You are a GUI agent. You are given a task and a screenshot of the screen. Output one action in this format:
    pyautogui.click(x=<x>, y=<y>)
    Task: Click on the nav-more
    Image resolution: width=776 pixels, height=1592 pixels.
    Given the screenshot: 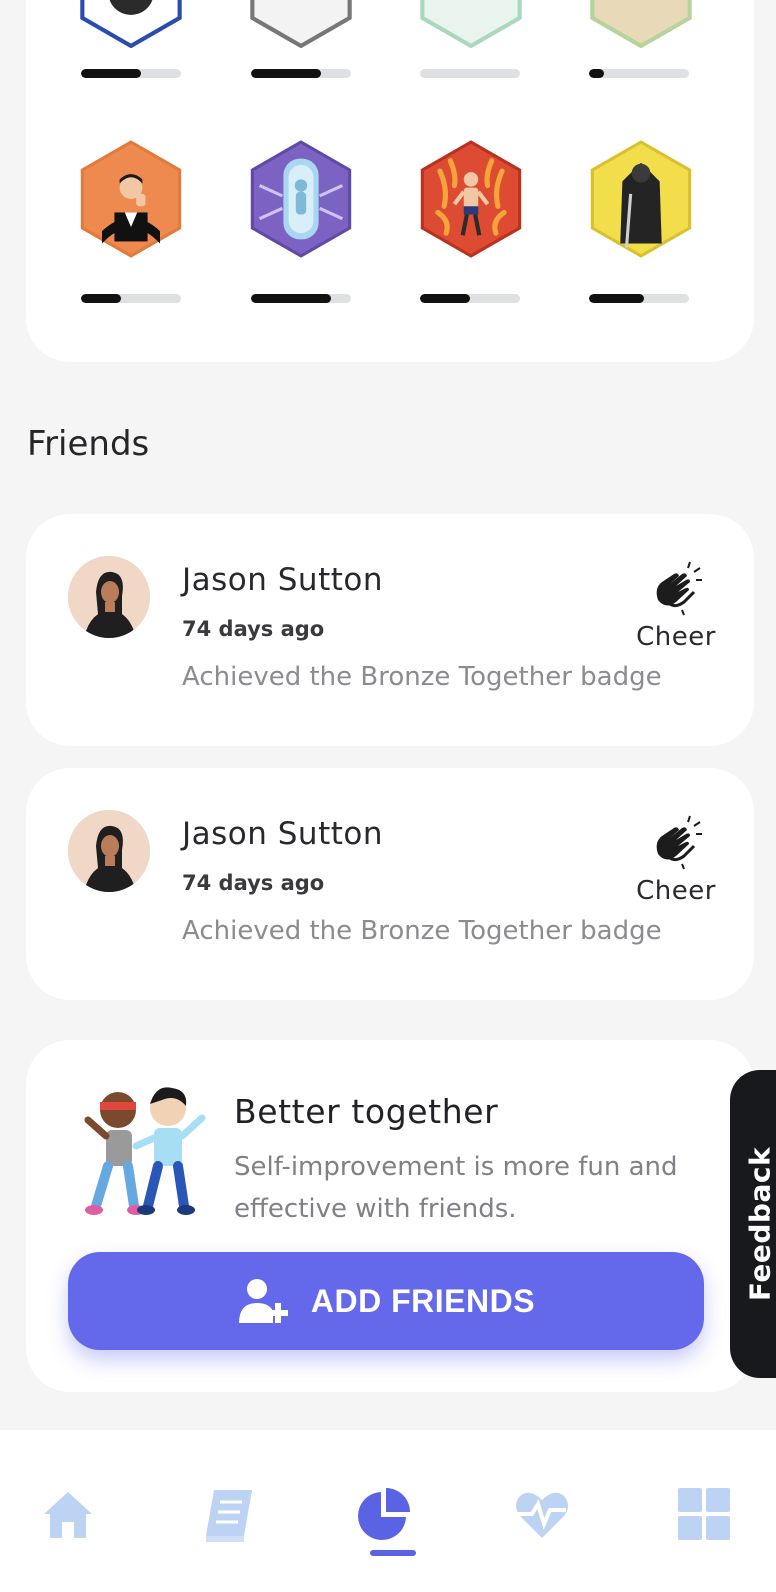 What is the action you would take?
    pyautogui.click(x=704, y=1514)
    